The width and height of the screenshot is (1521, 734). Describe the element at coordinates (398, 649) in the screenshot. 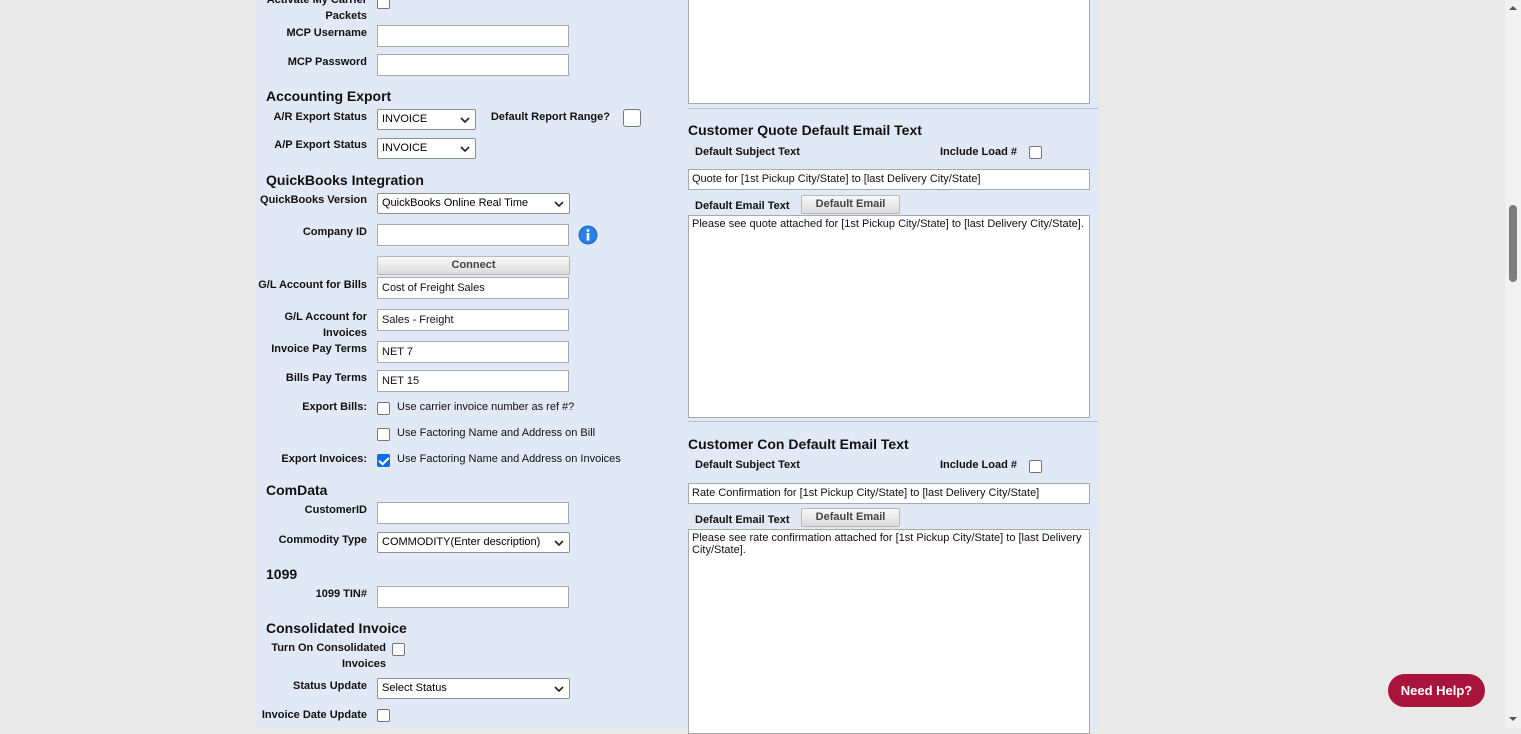

I see `turn-on-consolidated-checkbox` at that location.